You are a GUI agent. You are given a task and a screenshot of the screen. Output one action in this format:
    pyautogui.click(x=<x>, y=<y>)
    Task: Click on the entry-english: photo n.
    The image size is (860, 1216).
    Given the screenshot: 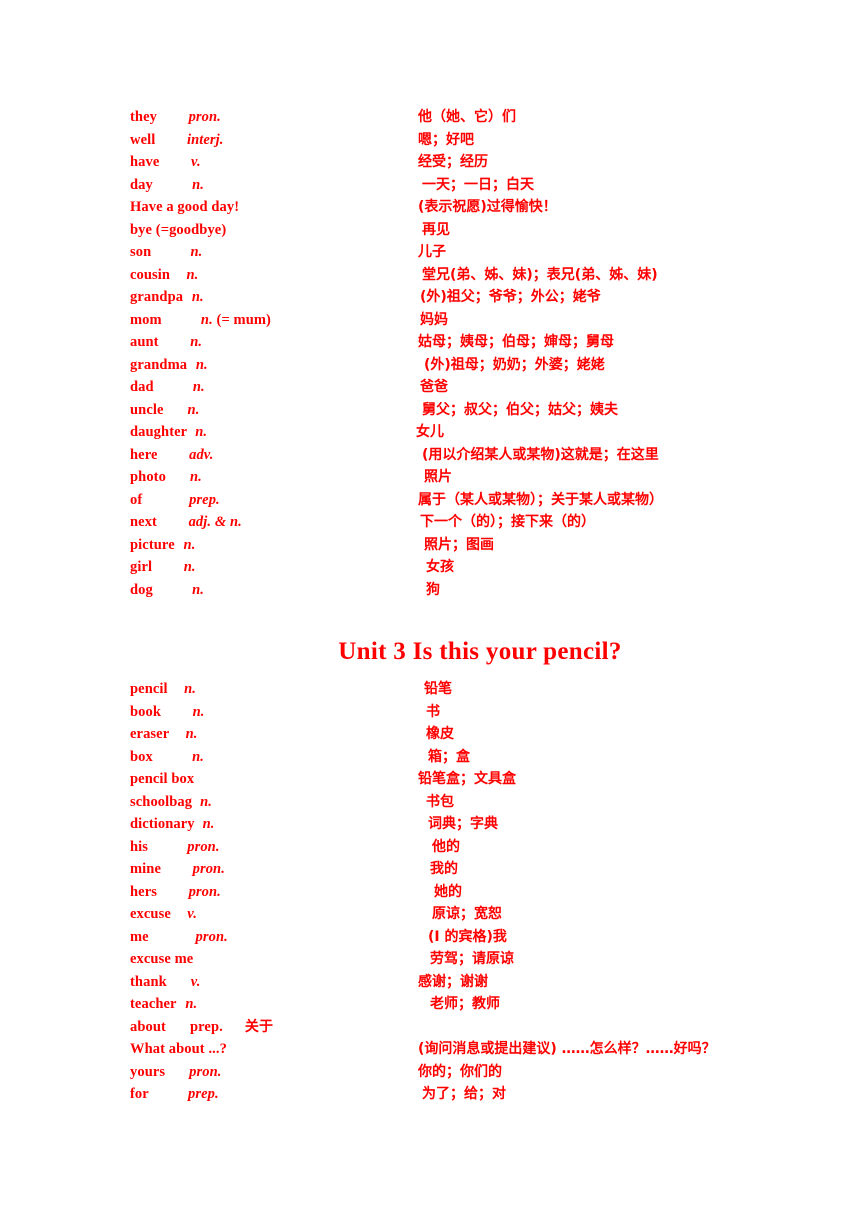 What is the action you would take?
    pyautogui.click(x=166, y=477)
    